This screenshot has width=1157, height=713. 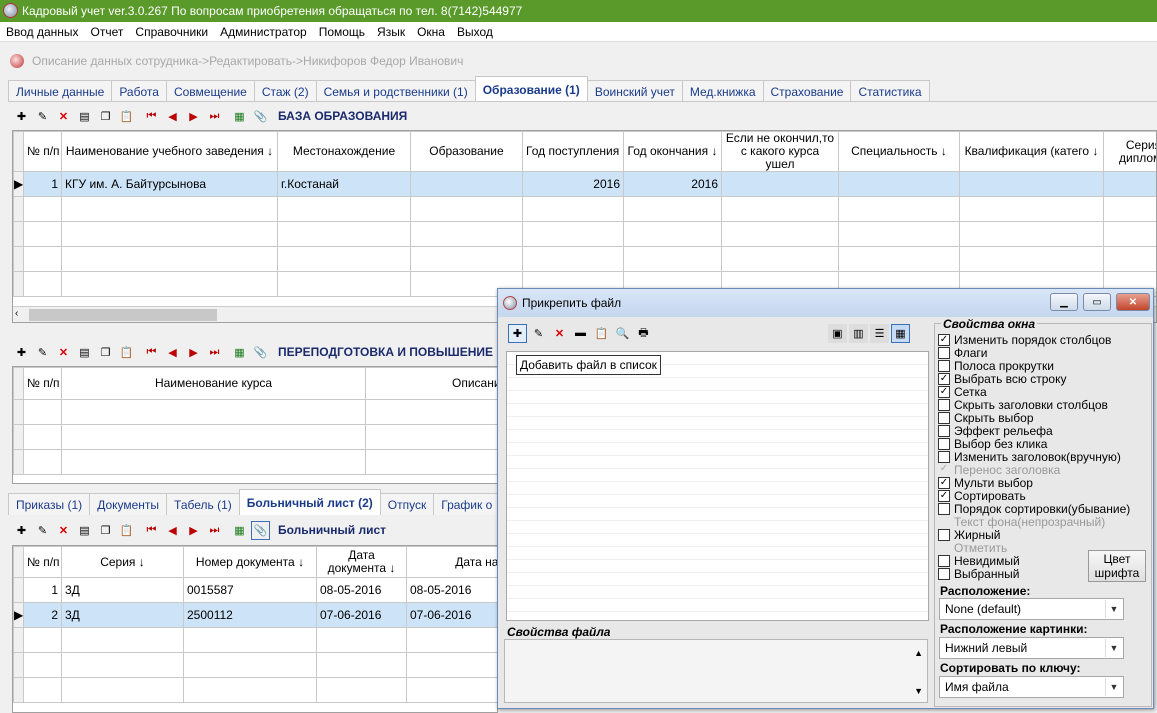 I want to click on option-grid: ✓ Сетка, so click(x=1045, y=392).